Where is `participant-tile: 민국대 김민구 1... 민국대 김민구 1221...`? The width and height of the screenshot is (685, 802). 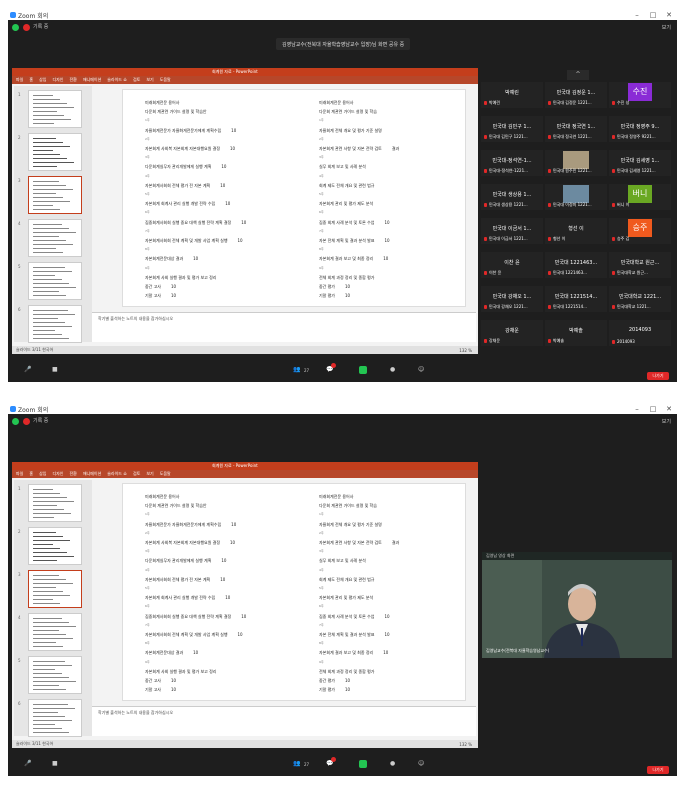
participant-tile: 민국대 김민구 1... 민국대 김민구 1221... is located at coordinates (512, 129).